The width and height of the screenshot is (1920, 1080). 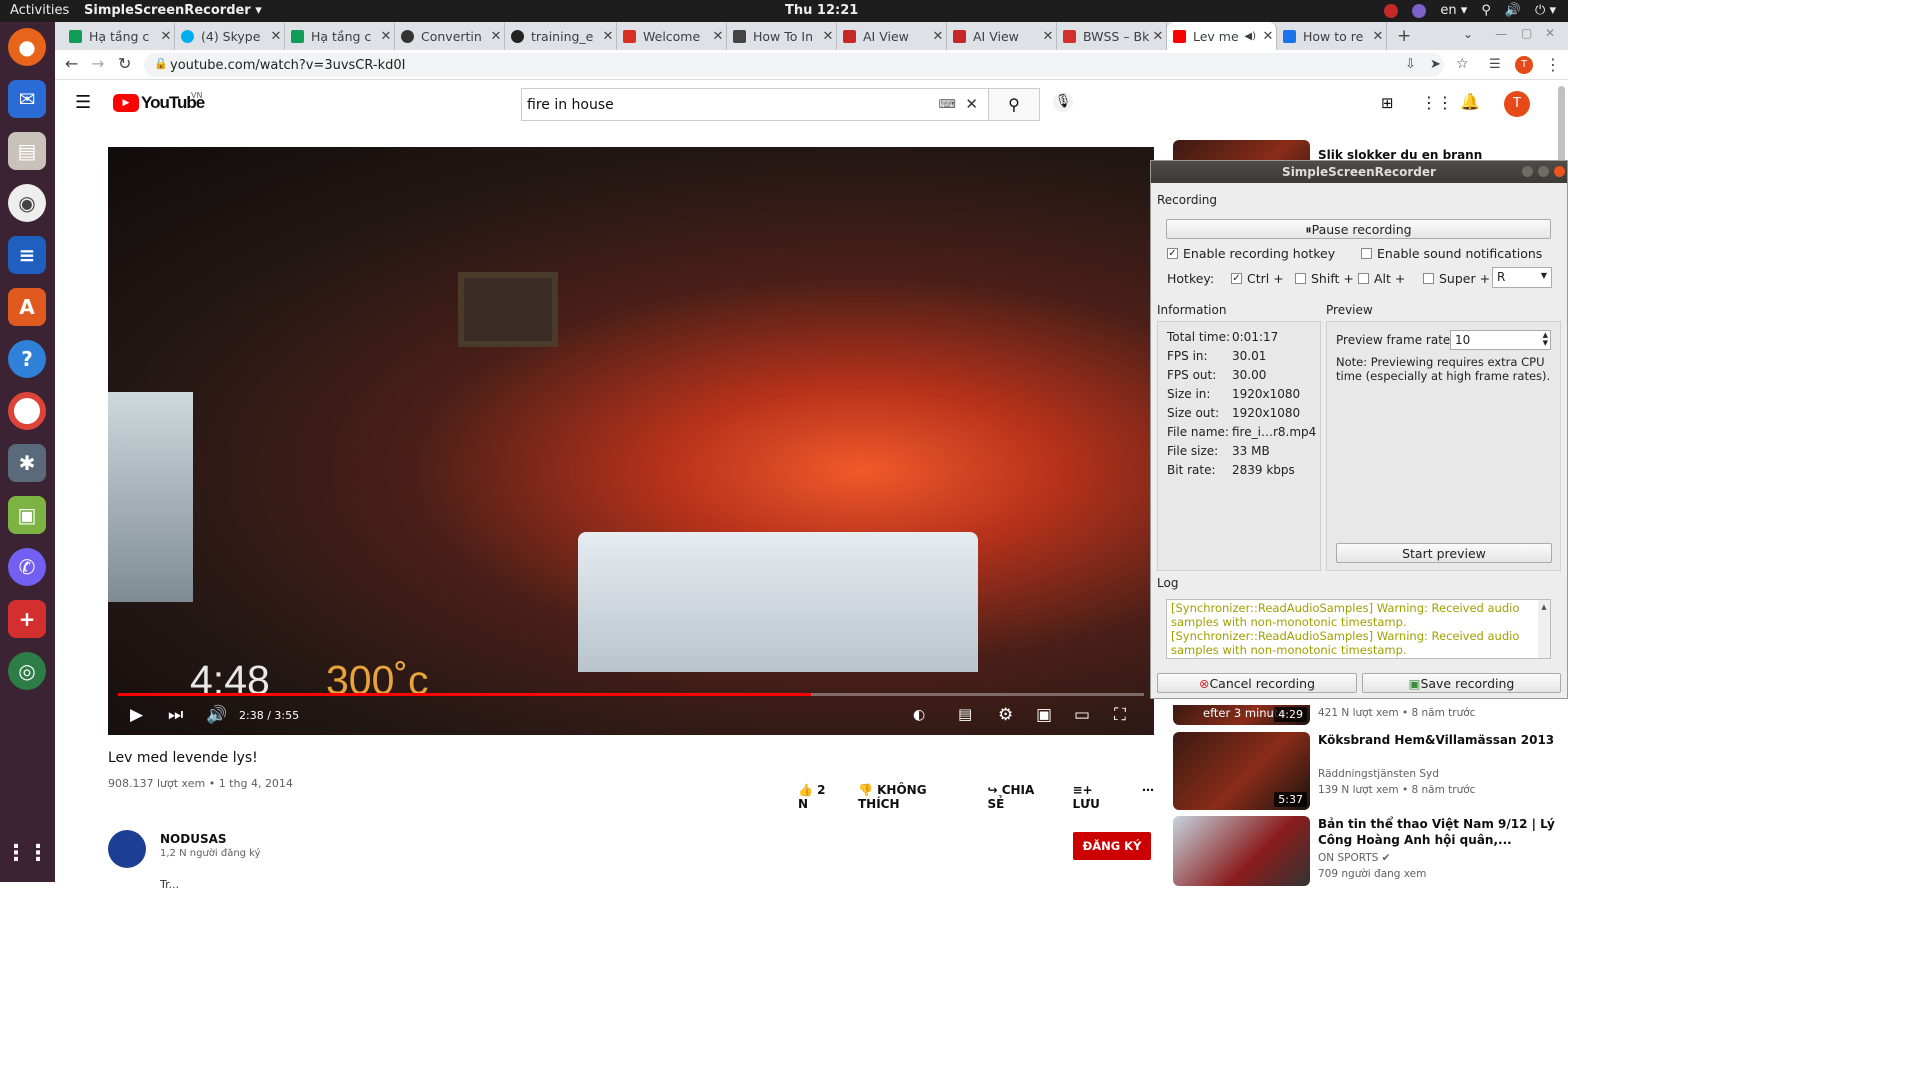 I want to click on miniplayer-icon: ▣, so click(x=1044, y=715).